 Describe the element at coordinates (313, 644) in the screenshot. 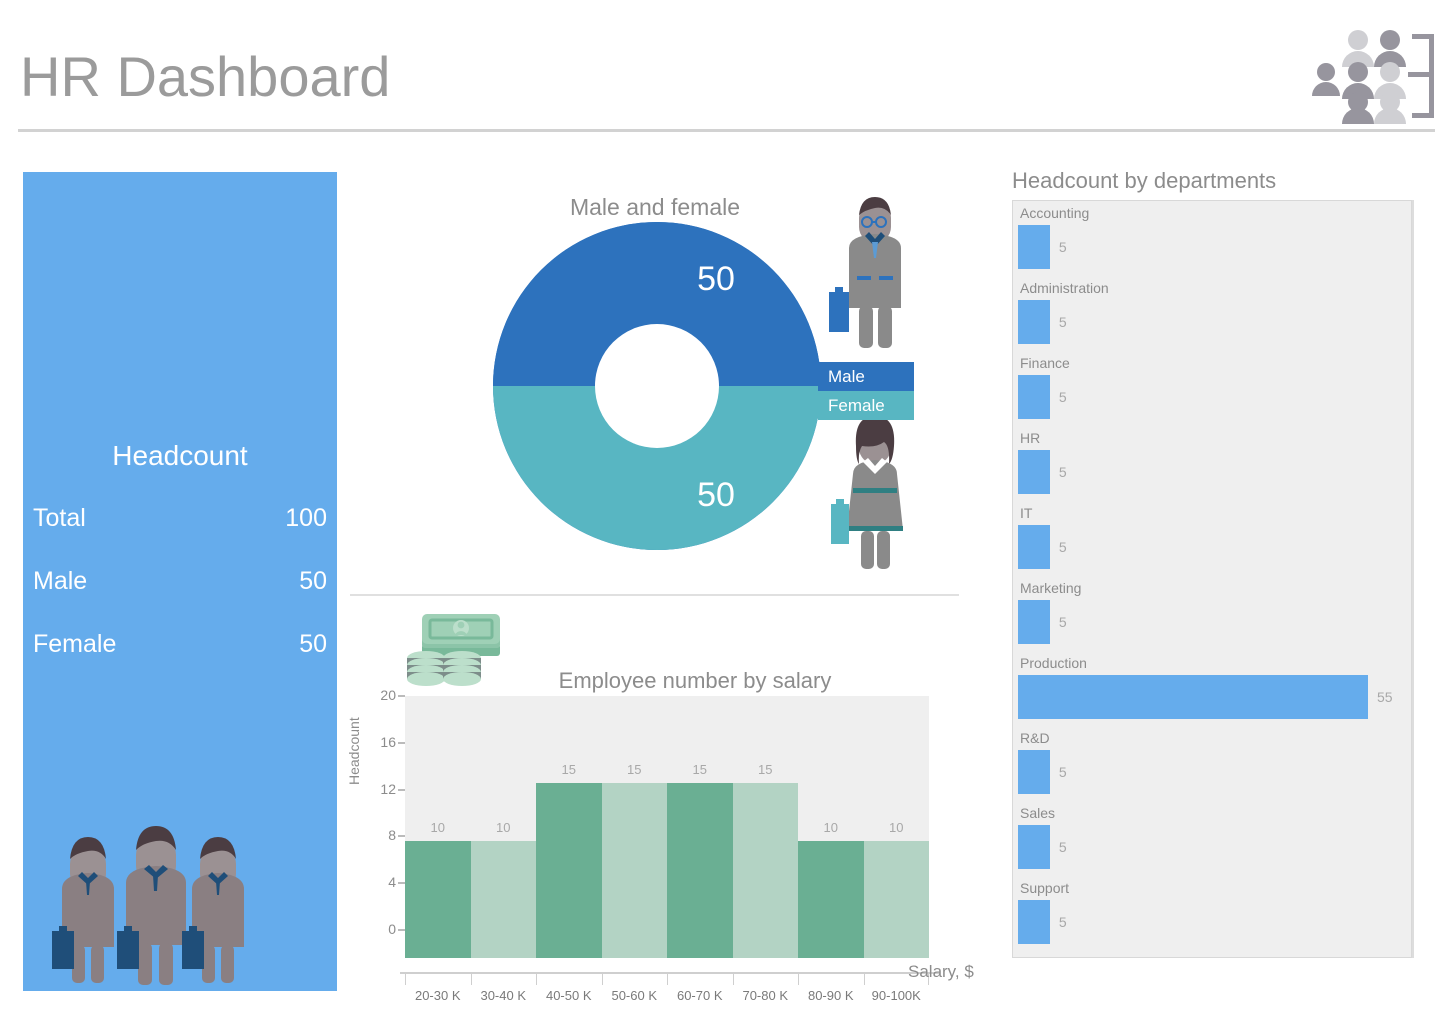

I see `headcount-value-female: 50` at that location.